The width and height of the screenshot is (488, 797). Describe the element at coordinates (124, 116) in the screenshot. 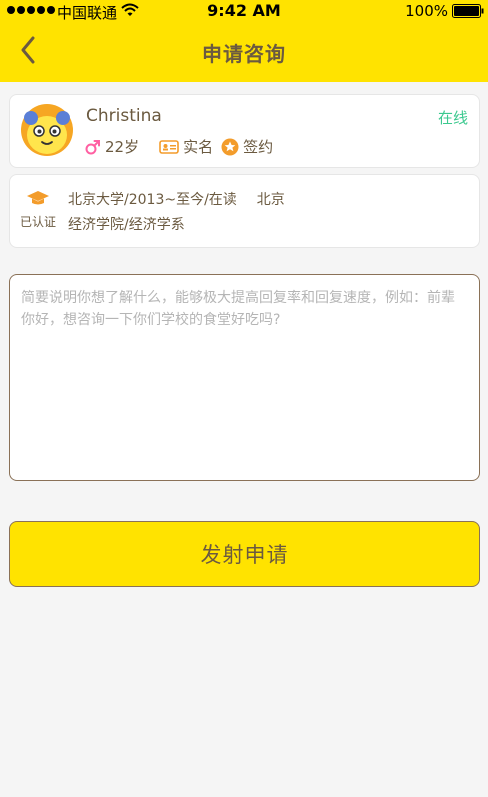

I see `user-name: Christina` at that location.